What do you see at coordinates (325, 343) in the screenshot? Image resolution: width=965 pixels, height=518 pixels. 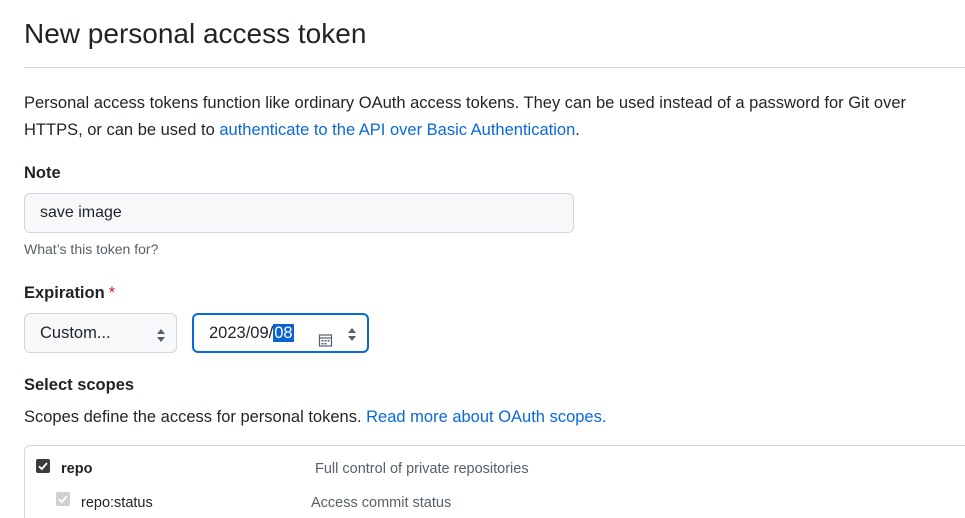 I see `calendar-icon` at bounding box center [325, 343].